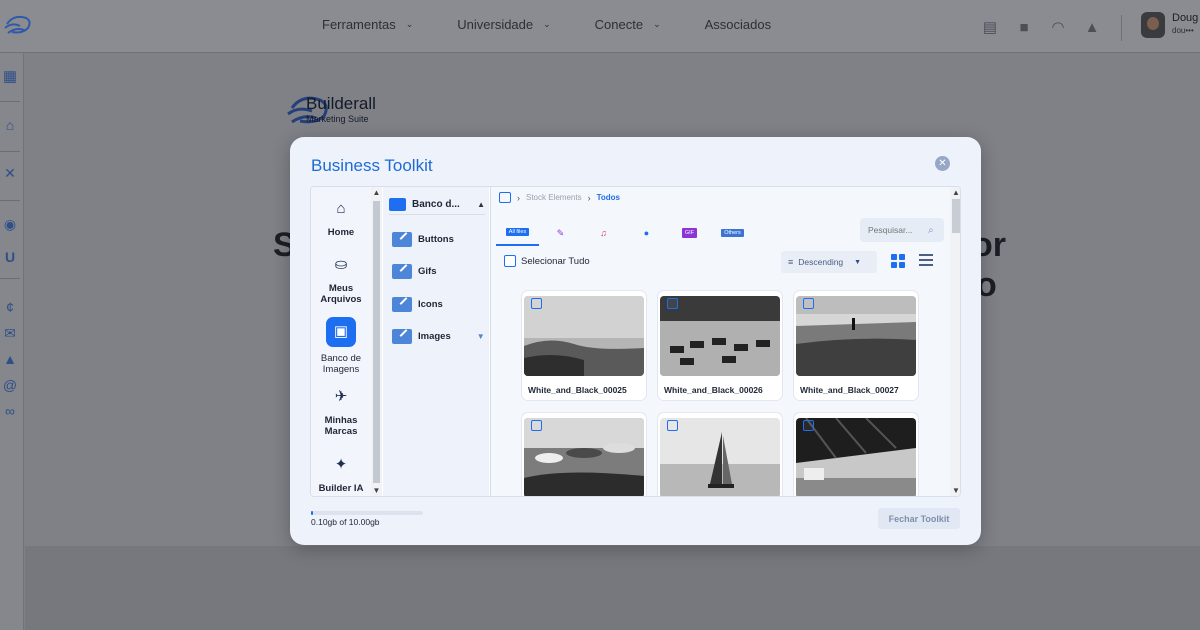  Describe the element at coordinates (481, 336) in the screenshot. I see `chevron-down-icon: ▼` at that location.